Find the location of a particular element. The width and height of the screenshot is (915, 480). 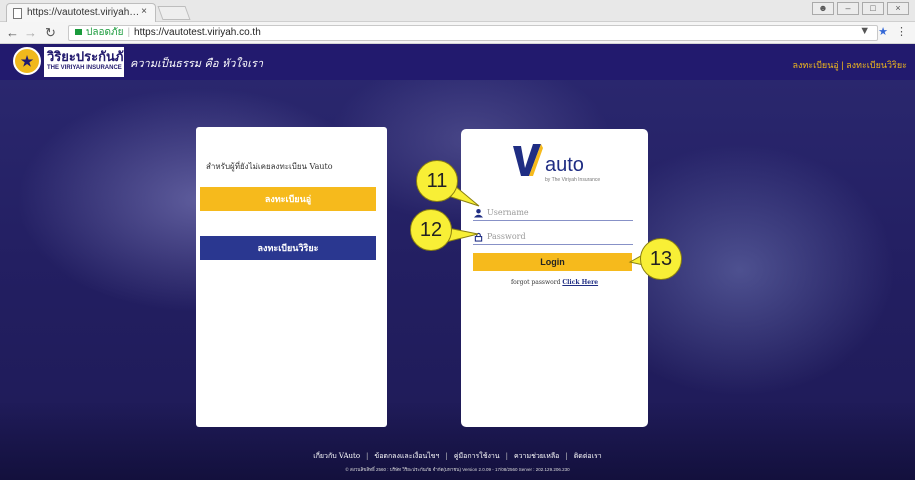

new-tab-button is located at coordinates (174, 13).